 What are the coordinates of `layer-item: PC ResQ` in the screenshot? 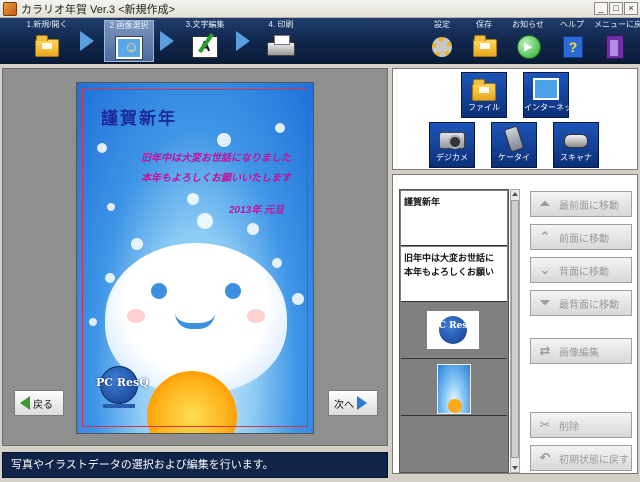 It's located at (454, 331).